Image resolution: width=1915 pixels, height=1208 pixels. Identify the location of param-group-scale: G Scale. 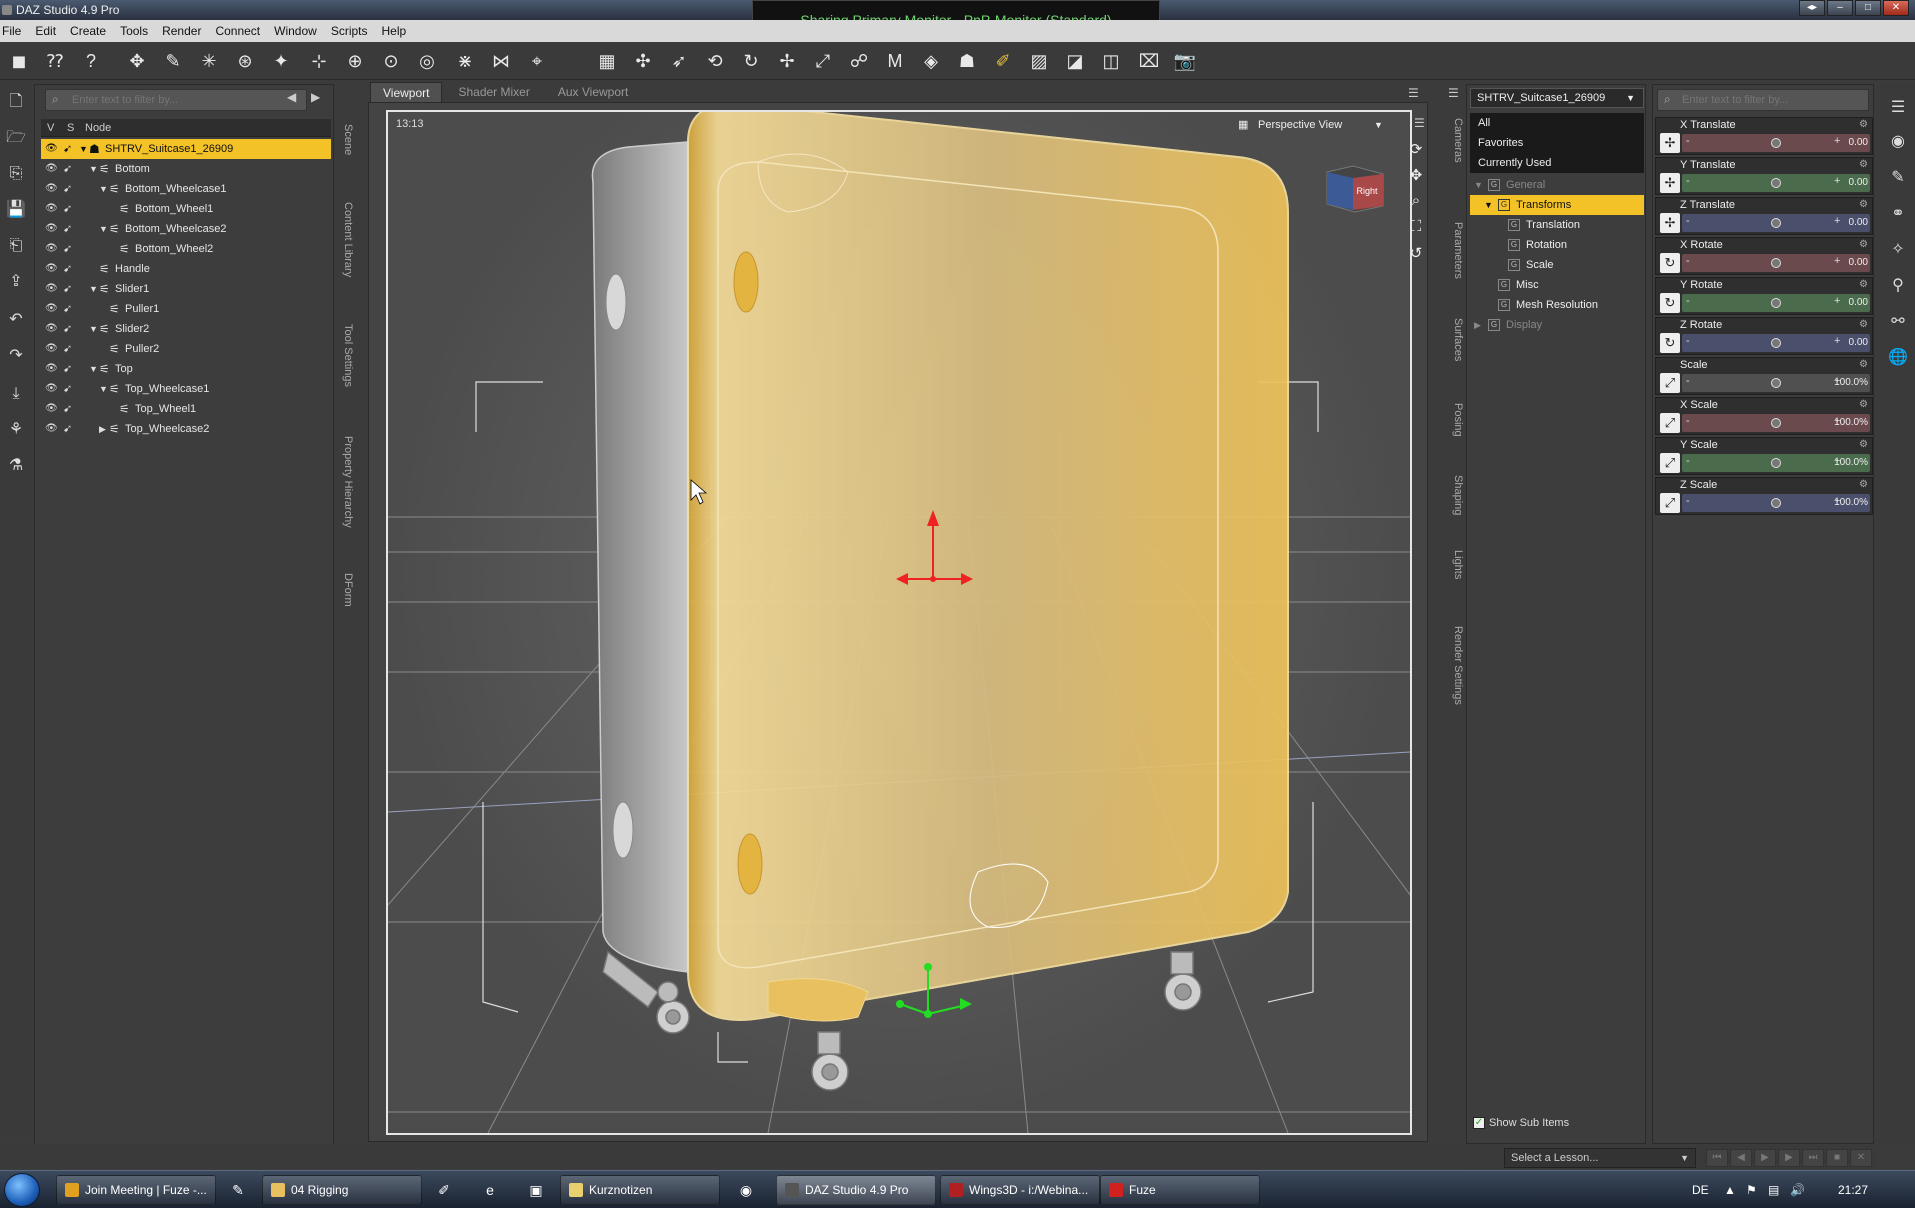
(1557, 265).